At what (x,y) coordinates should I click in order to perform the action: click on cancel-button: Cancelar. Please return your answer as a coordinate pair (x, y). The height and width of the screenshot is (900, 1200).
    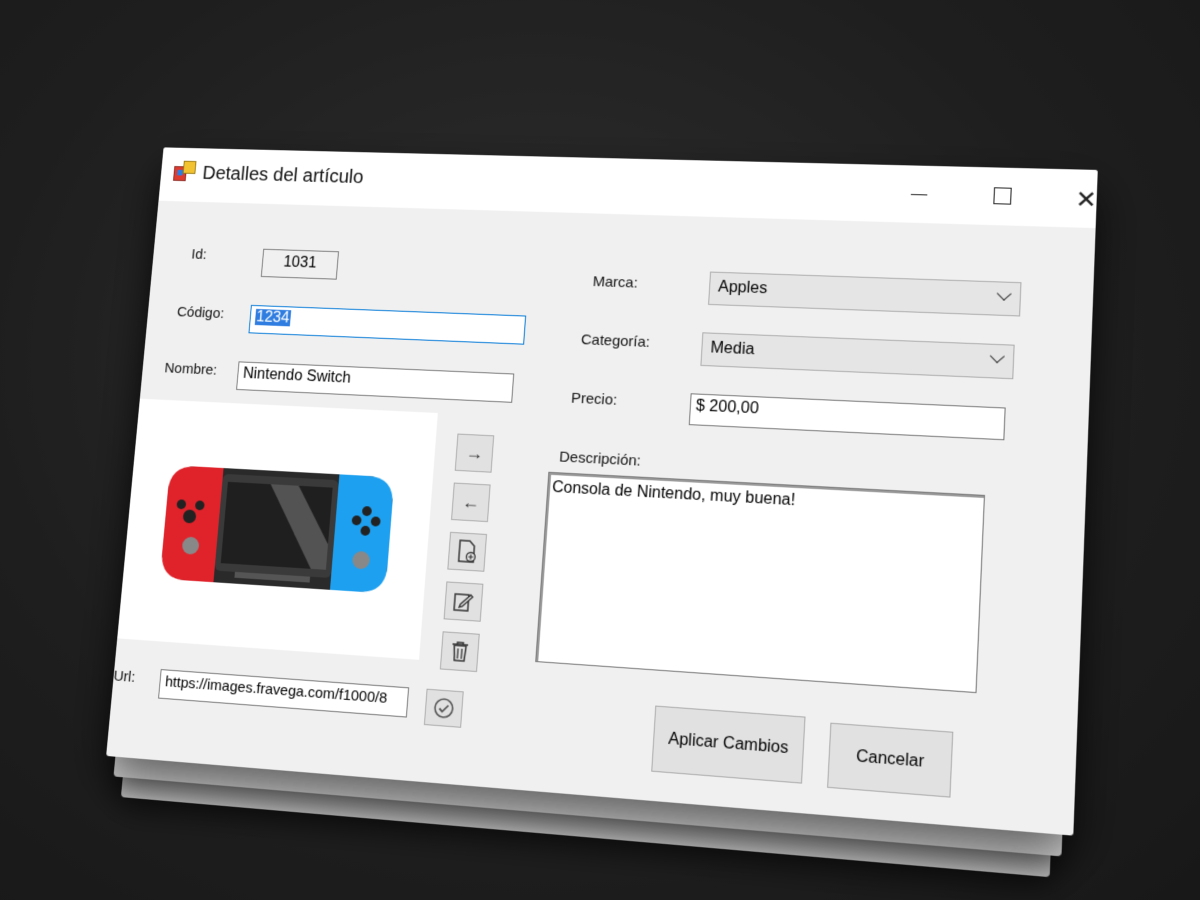
    Looking at the image, I should click on (890, 760).